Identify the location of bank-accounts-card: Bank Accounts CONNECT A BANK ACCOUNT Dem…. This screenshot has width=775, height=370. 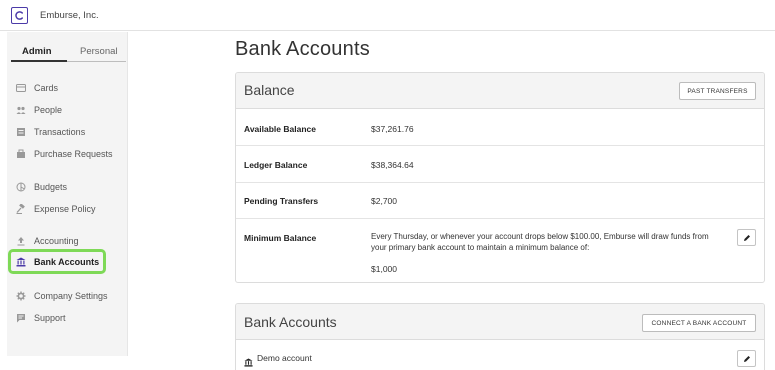
(500, 336).